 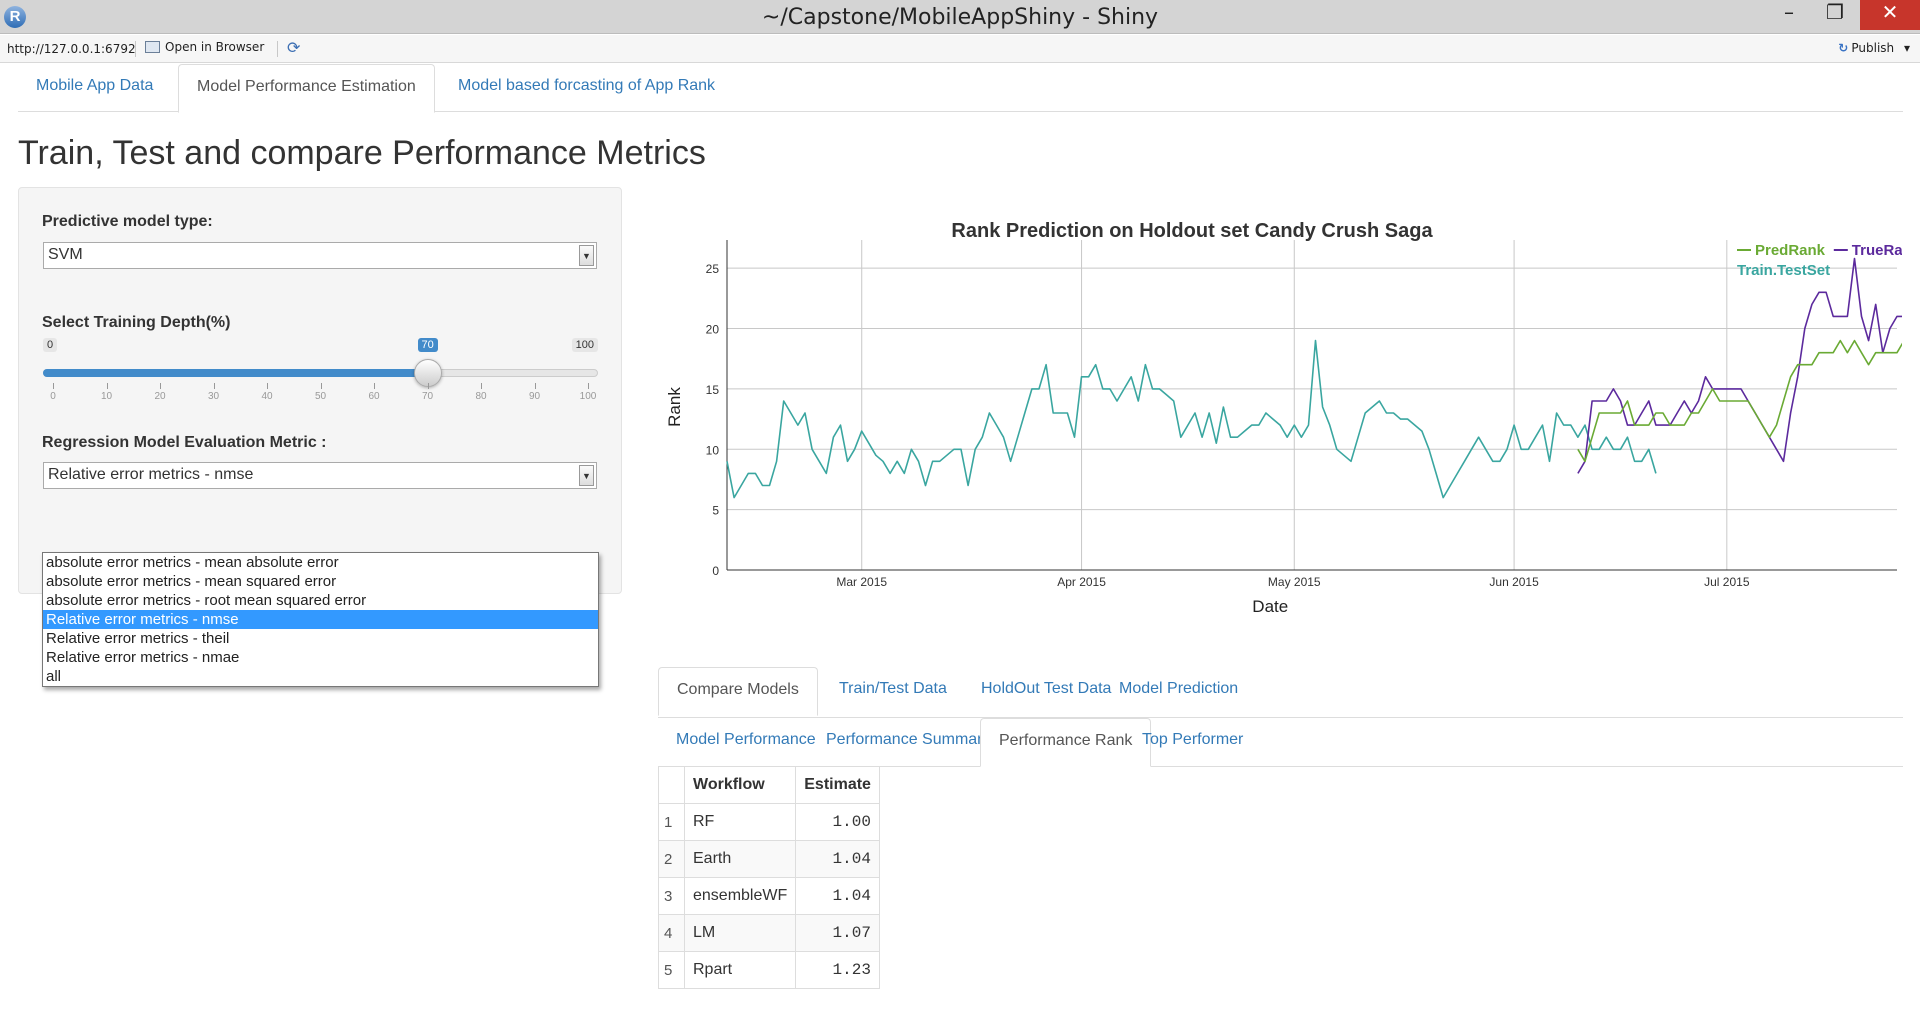 I want to click on open-in-browser-label: Open in Browser, so click(x=215, y=47).